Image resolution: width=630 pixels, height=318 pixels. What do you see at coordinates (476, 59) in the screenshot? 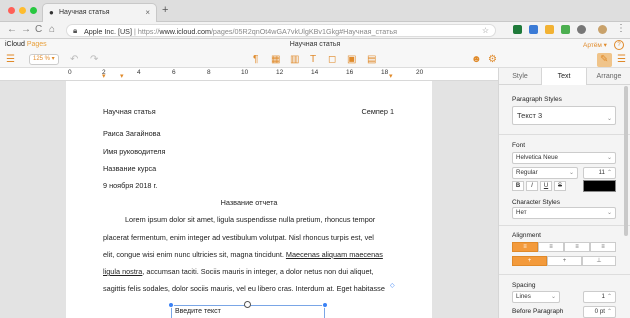
I see `collaborate-icon: ☻` at bounding box center [476, 59].